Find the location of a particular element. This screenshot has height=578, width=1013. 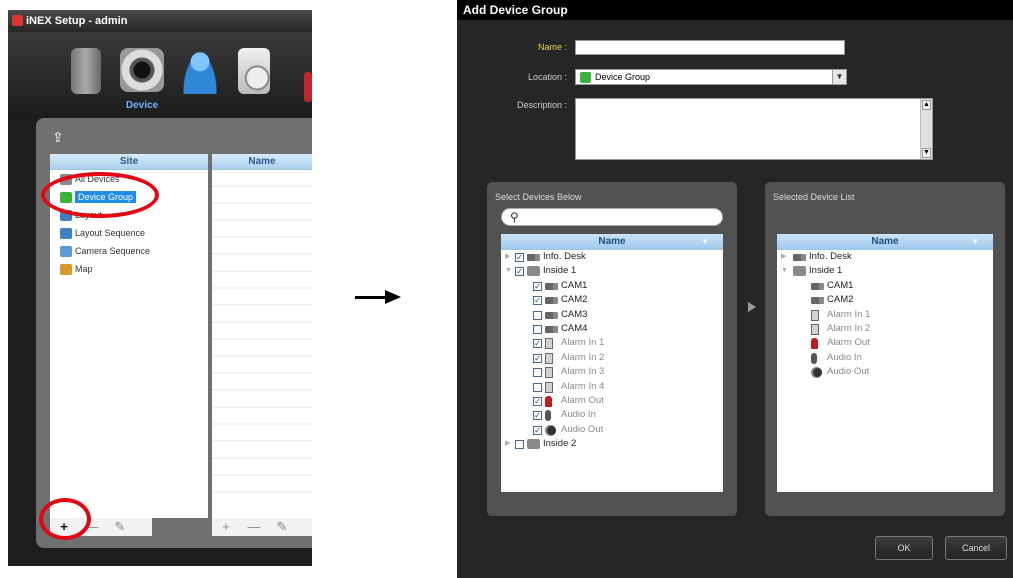

ok-button: OK is located at coordinates (904, 548).